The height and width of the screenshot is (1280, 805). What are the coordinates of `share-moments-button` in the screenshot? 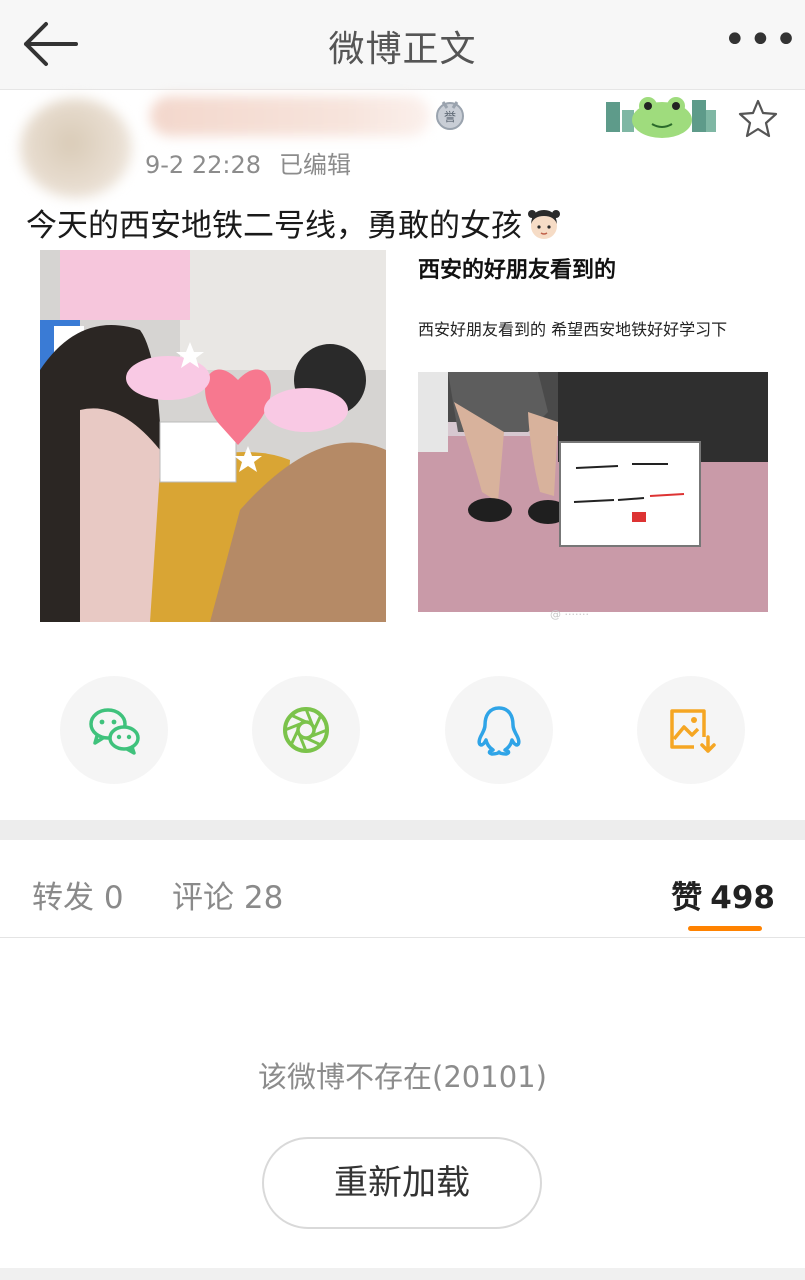 It's located at (306, 730).